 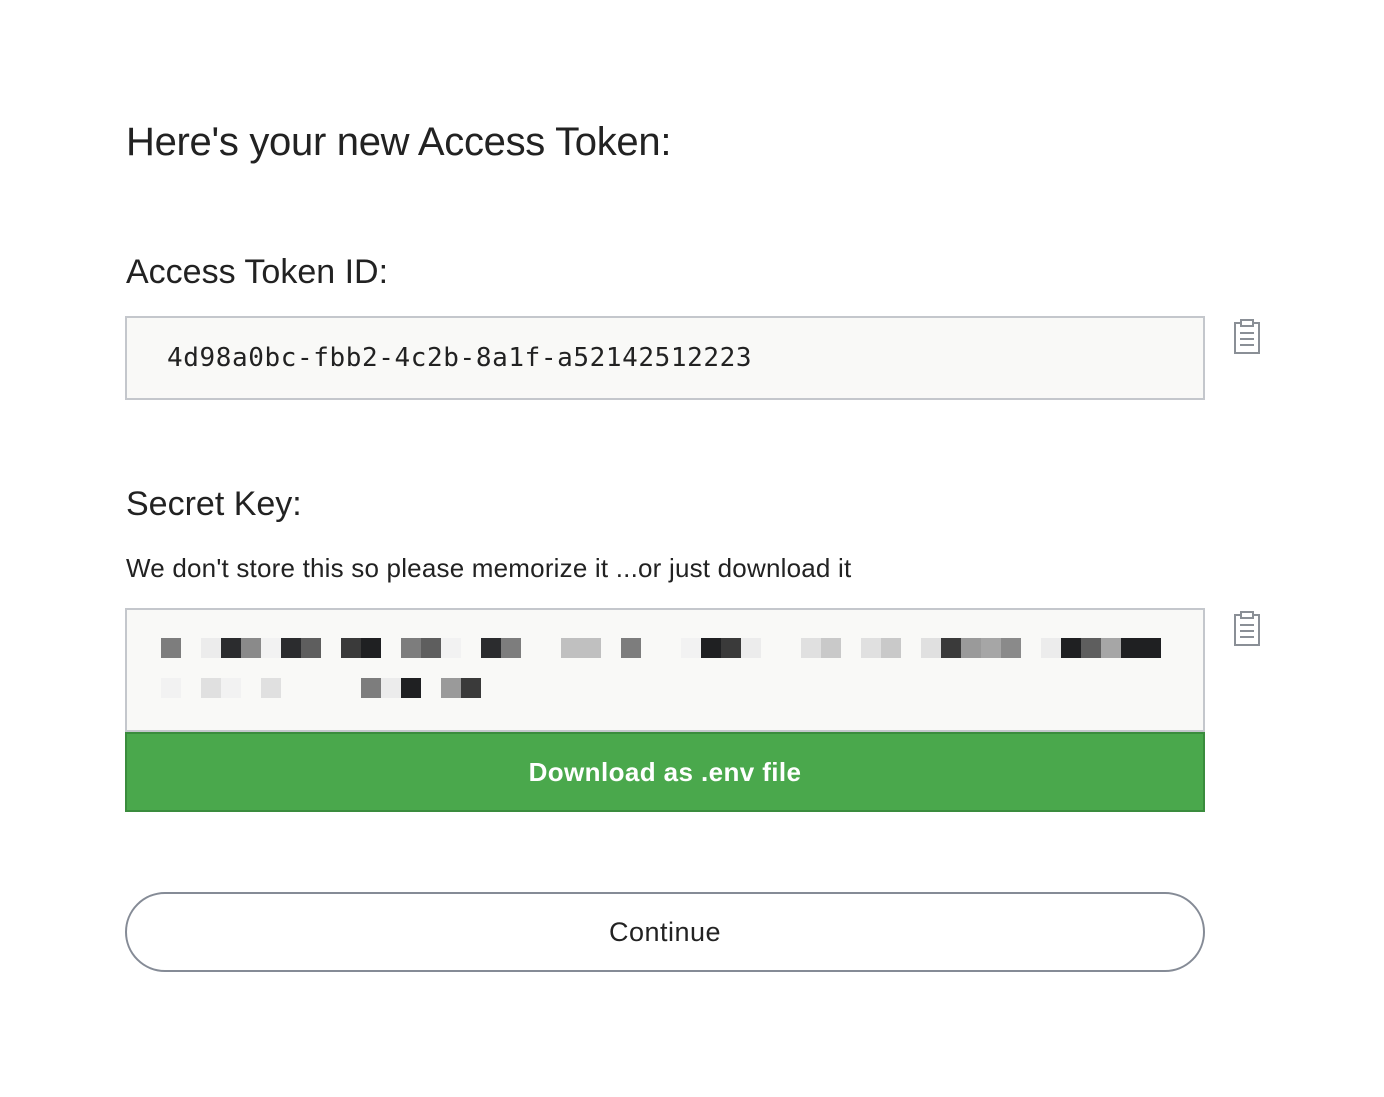 What do you see at coordinates (399, 142) in the screenshot?
I see `page-title: Here's your new Access Token:` at bounding box center [399, 142].